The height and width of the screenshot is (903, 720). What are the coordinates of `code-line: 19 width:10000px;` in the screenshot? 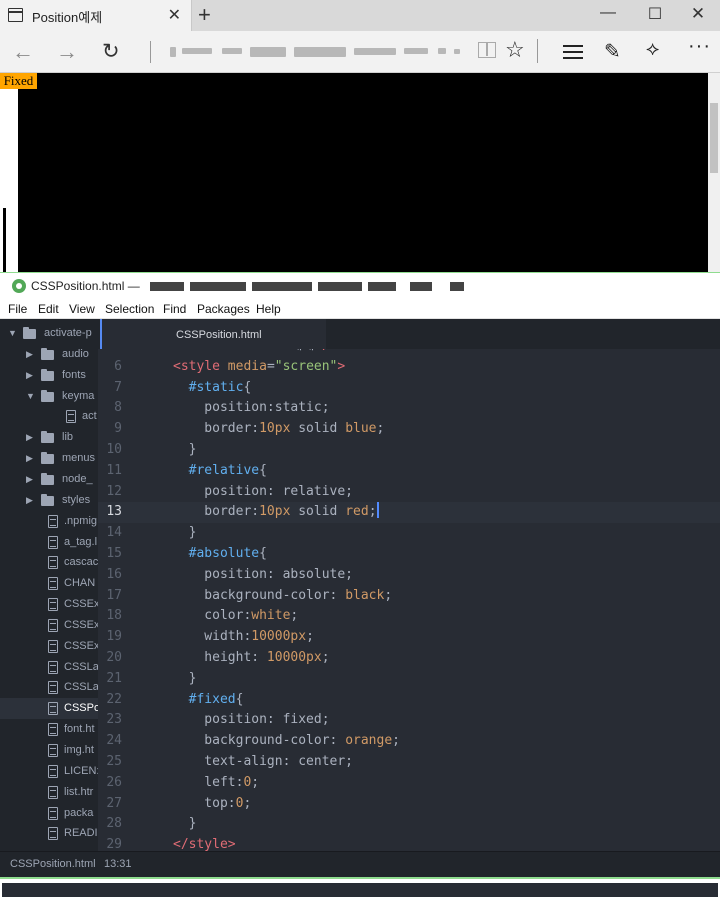 It's located at (409, 637).